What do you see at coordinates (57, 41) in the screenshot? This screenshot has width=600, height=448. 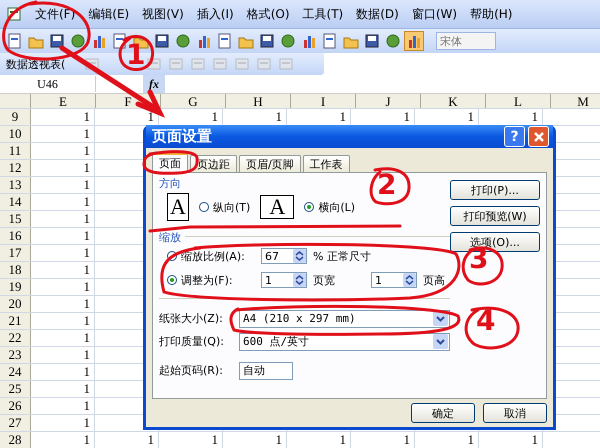 I see `save-icon` at bounding box center [57, 41].